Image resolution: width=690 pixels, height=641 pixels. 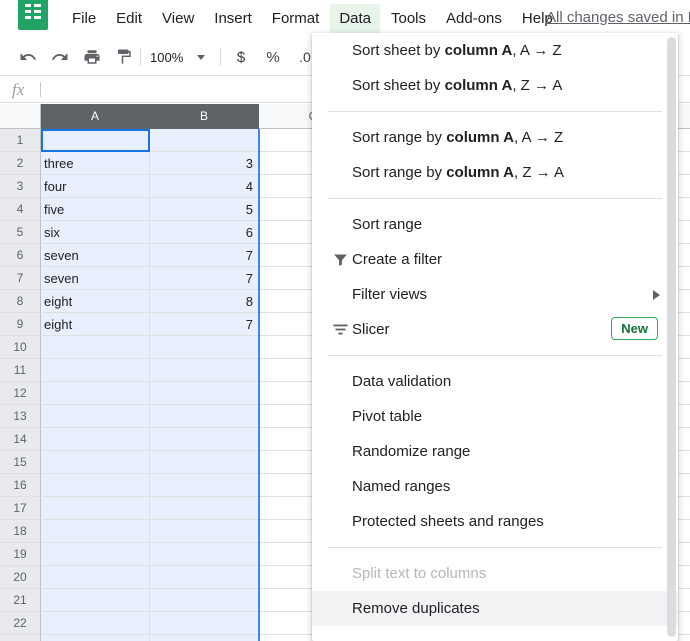 What do you see at coordinates (95, 347) in the screenshot?
I see `cell-A10` at bounding box center [95, 347].